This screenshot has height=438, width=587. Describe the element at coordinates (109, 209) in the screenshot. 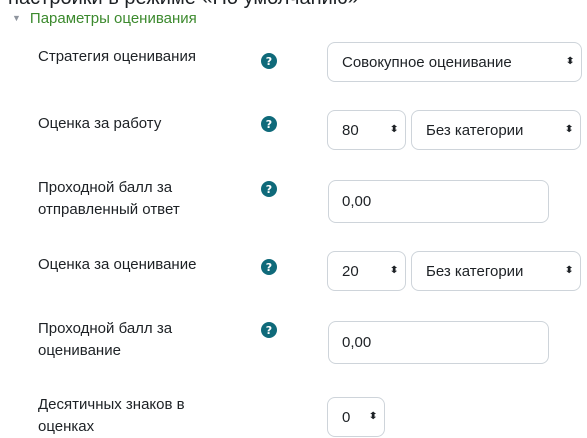

I see `submission-pass-label-line2: отправленный ответ` at that location.